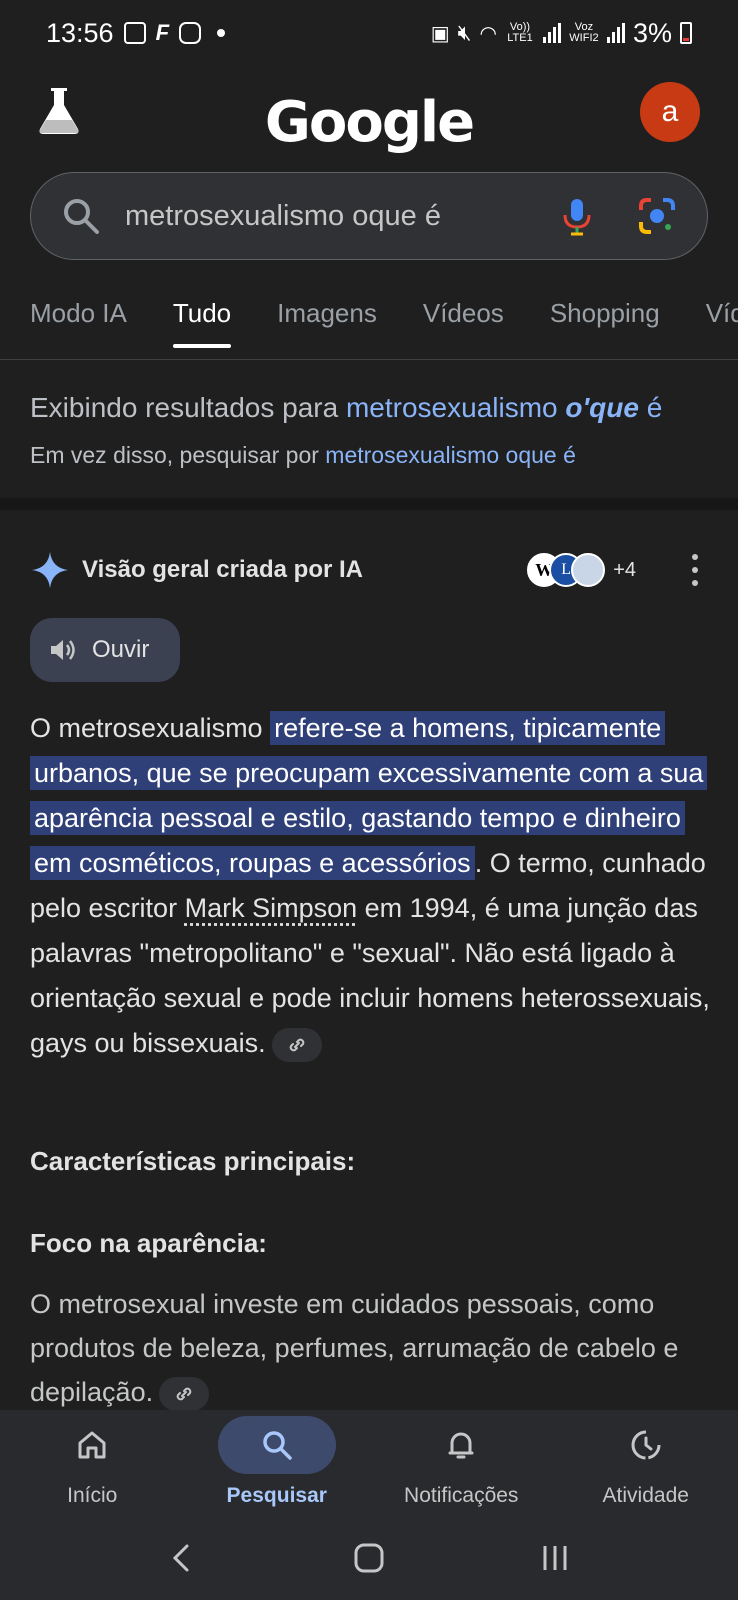 The width and height of the screenshot is (738, 1600). I want to click on lte-label: Vo)) LTE1, so click(520, 32).